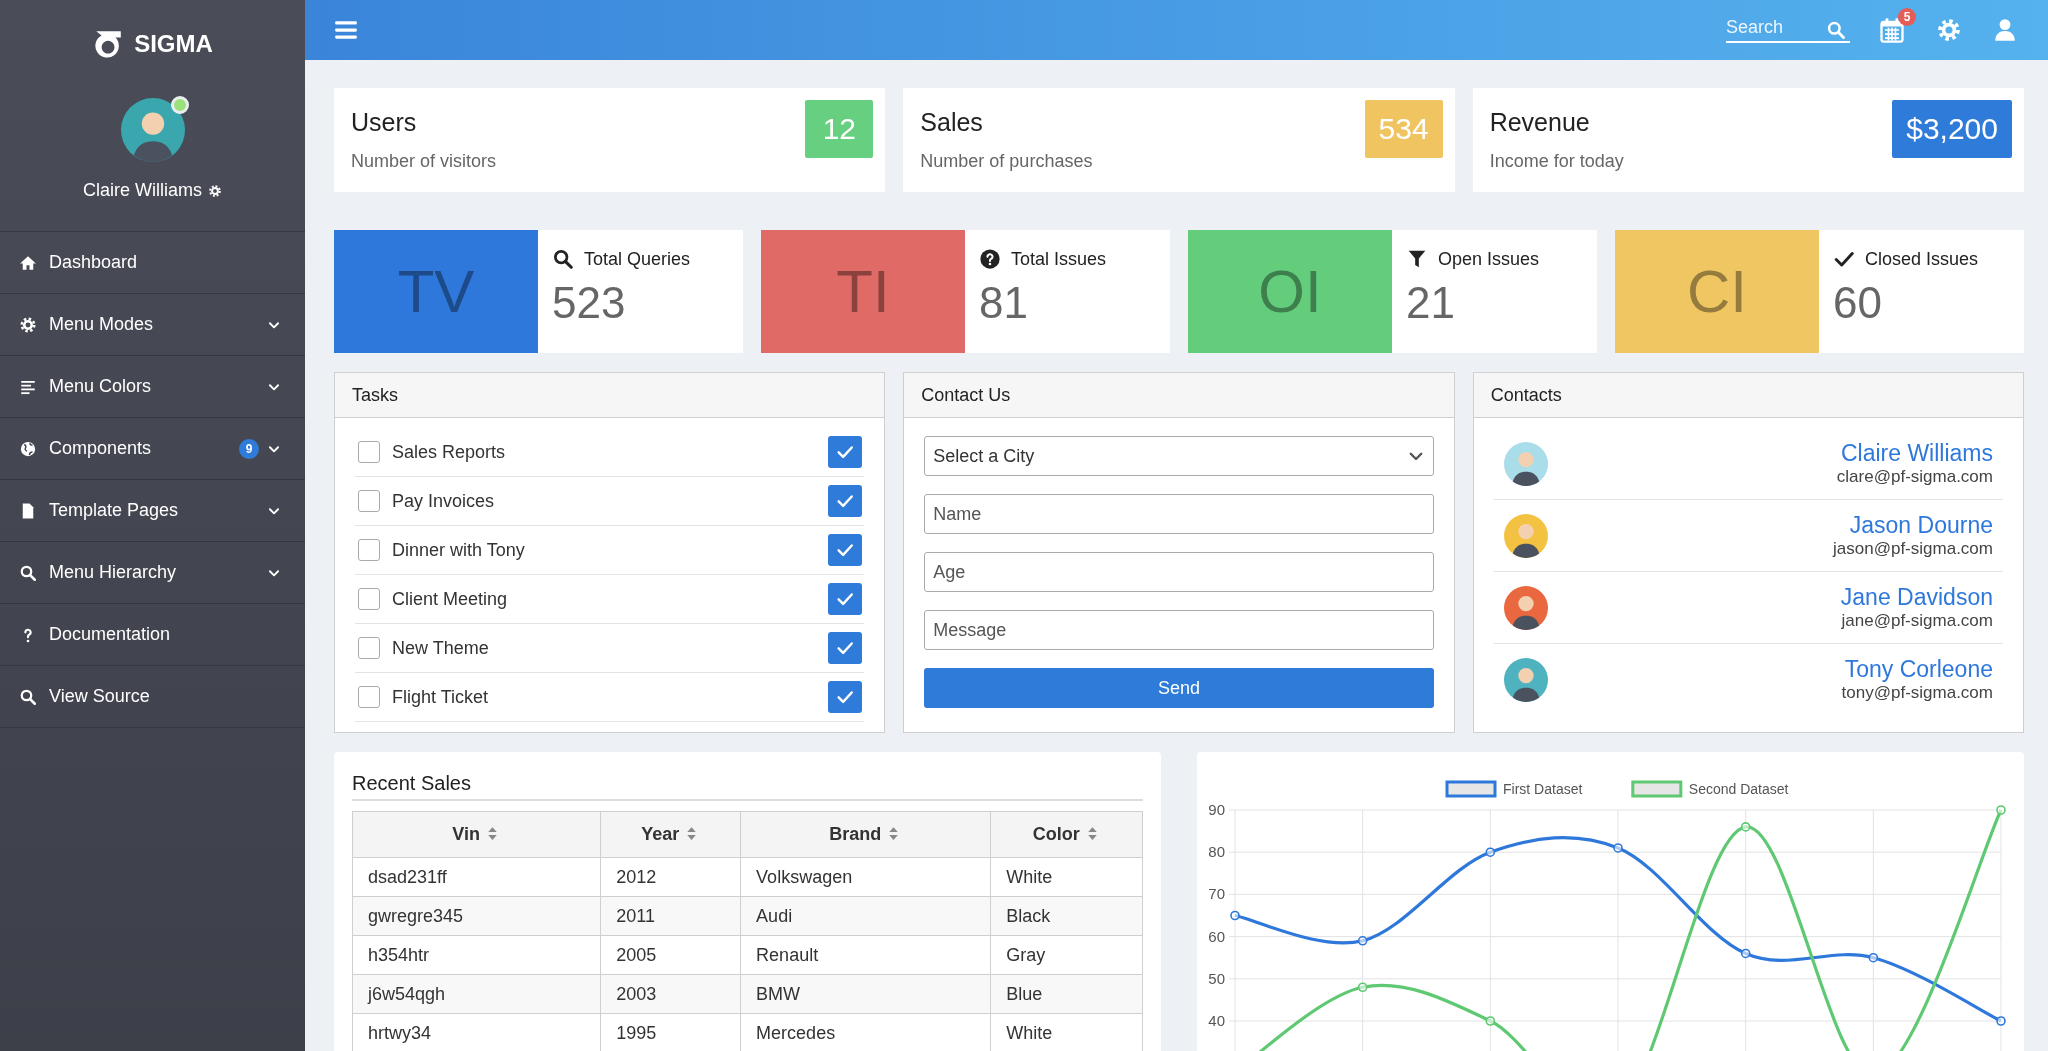  What do you see at coordinates (865, 877) in the screenshot?
I see `table-cell: Volkswagen` at bounding box center [865, 877].